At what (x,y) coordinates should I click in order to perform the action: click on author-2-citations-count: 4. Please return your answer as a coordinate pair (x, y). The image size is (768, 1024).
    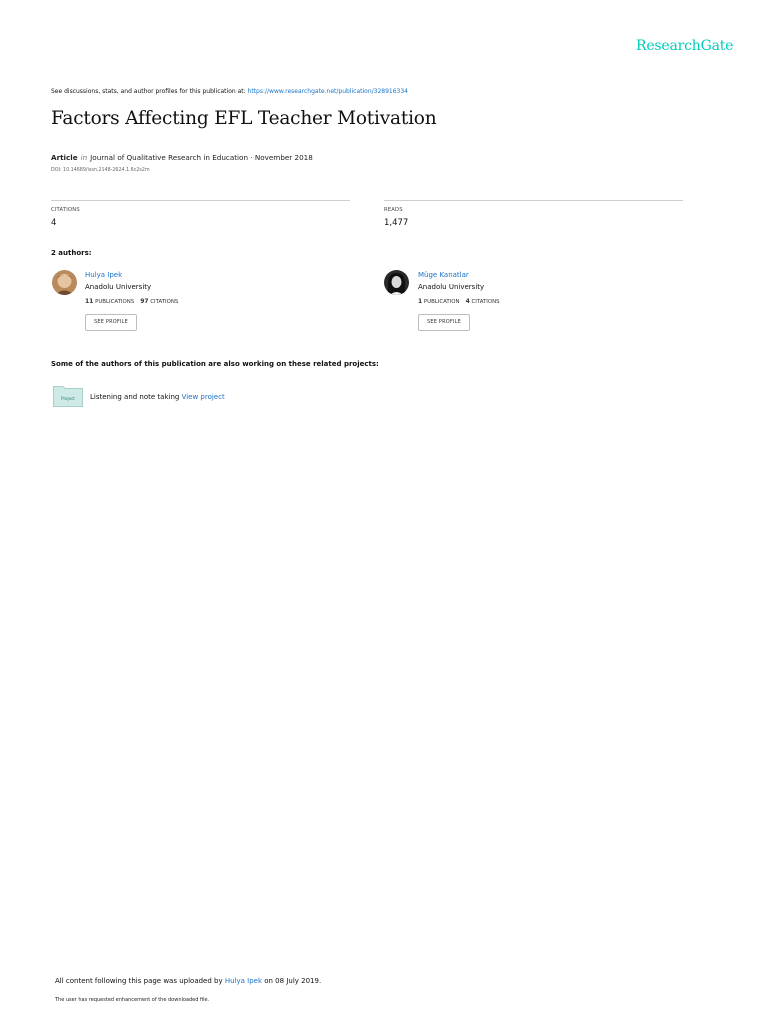
    Looking at the image, I should click on (467, 301).